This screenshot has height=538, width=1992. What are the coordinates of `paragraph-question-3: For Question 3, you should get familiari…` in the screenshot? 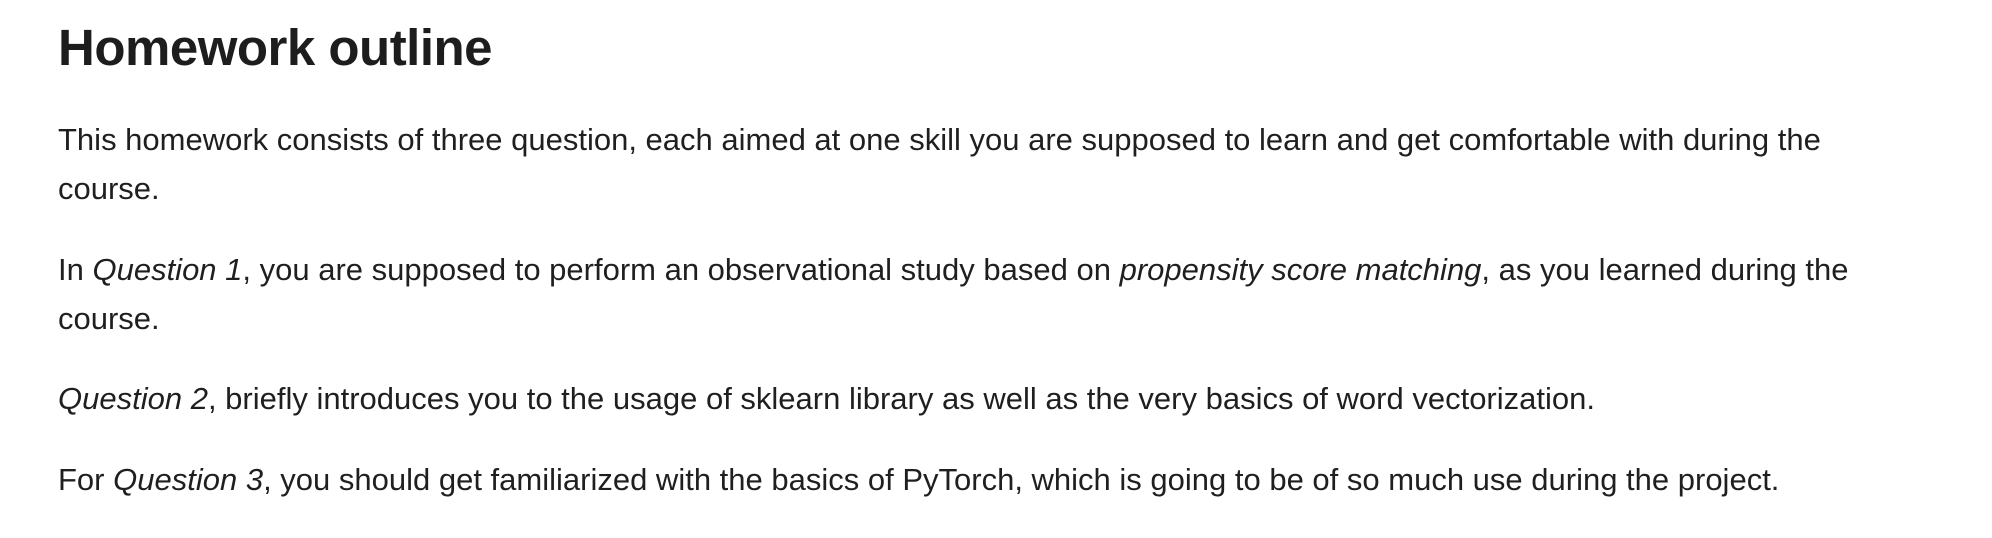 It's located at (1008, 479).